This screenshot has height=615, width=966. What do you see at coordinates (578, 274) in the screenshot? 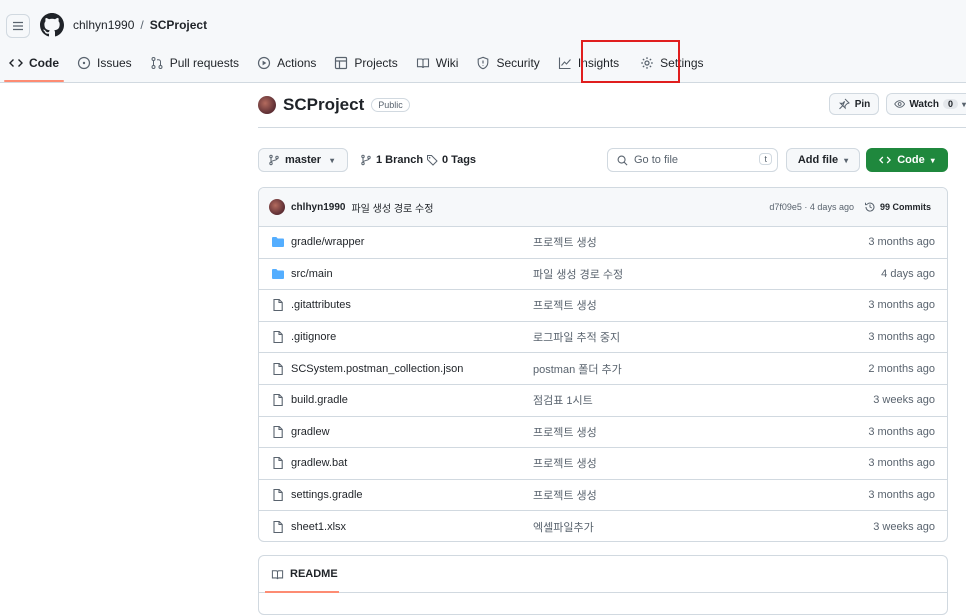
I see `file-commit-message: 파일 생성 경로 수정` at bounding box center [578, 274].